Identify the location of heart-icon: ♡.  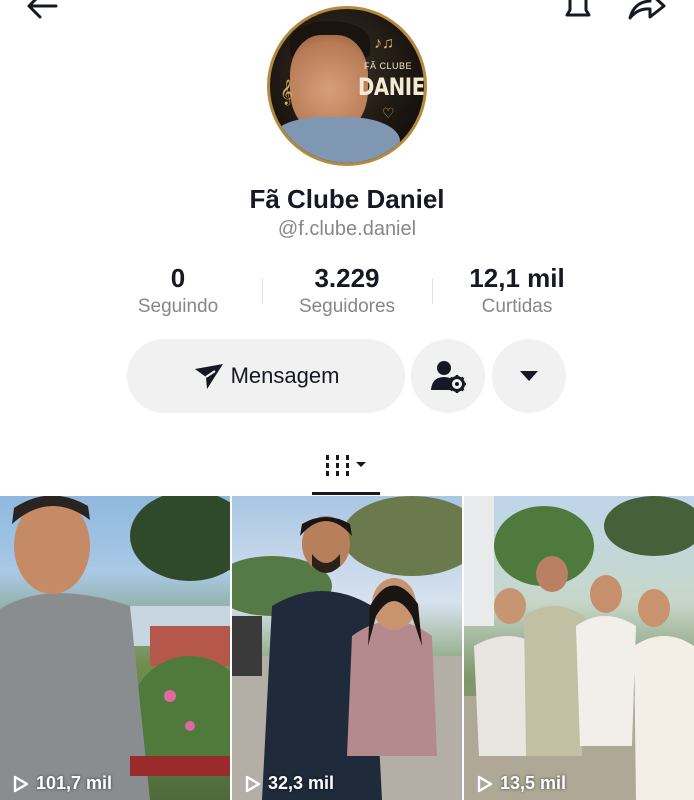
(388, 113).